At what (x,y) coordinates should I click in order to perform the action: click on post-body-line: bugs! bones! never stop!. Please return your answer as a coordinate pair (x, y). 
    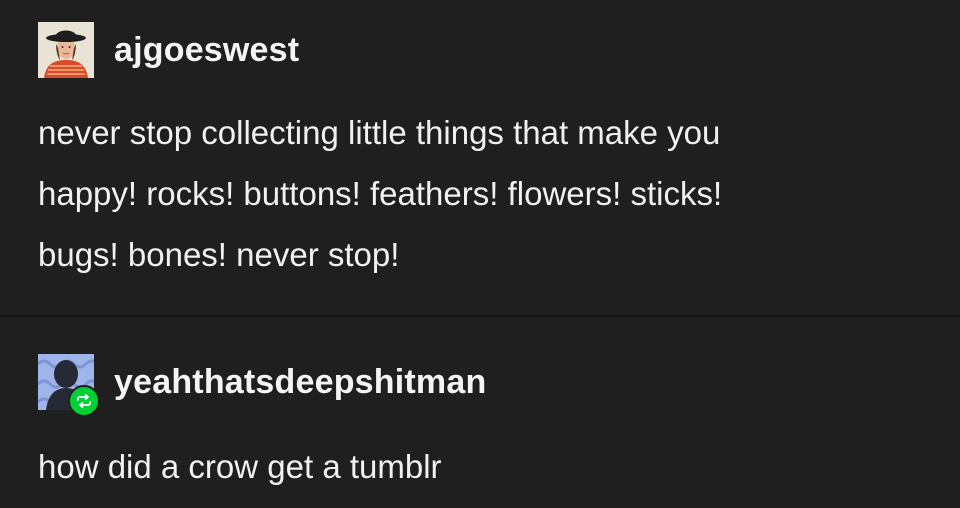
    Looking at the image, I should click on (219, 254).